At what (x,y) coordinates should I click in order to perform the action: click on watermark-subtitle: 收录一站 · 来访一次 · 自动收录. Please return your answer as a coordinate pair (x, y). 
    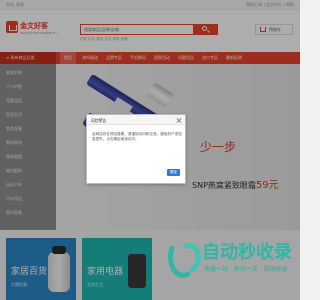
    Looking at the image, I should click on (246, 269).